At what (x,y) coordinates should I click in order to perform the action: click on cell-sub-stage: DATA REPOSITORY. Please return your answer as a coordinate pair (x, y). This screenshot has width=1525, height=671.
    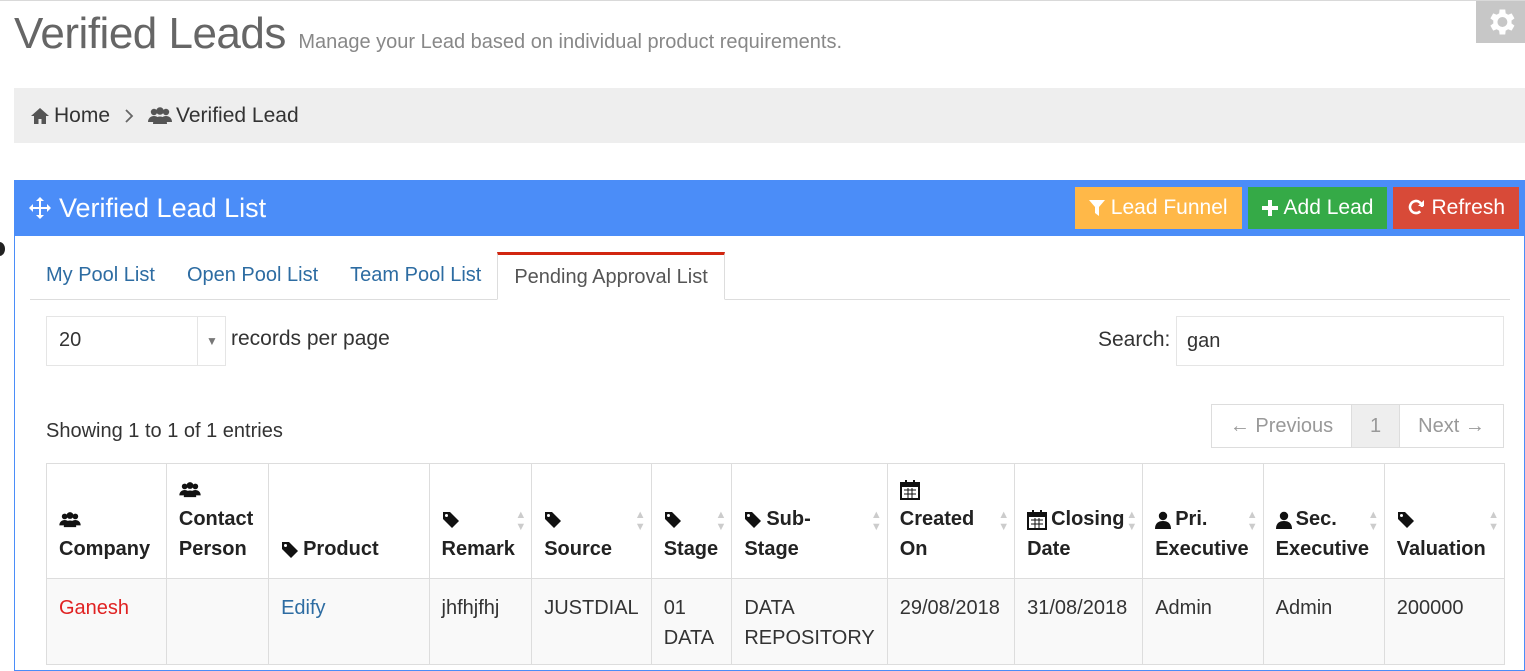
    Looking at the image, I should click on (809, 621).